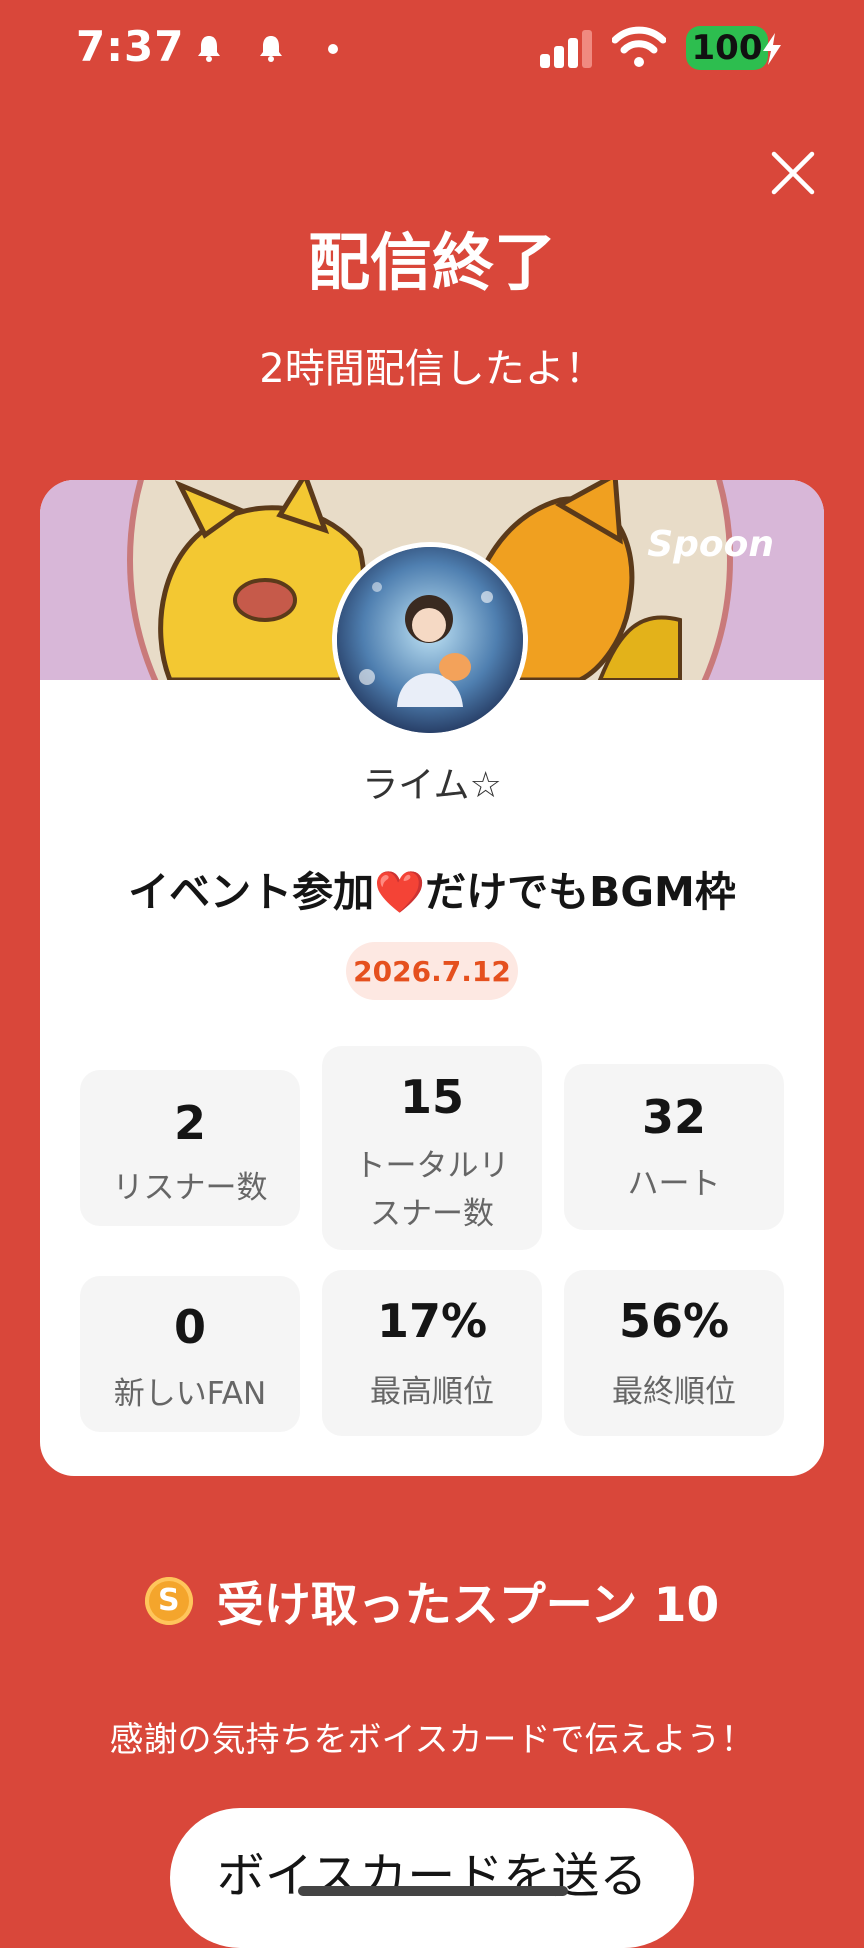 The width and height of the screenshot is (864, 1948). What do you see at coordinates (130, 46) in the screenshot?
I see `status-time: 7:37` at bounding box center [130, 46].